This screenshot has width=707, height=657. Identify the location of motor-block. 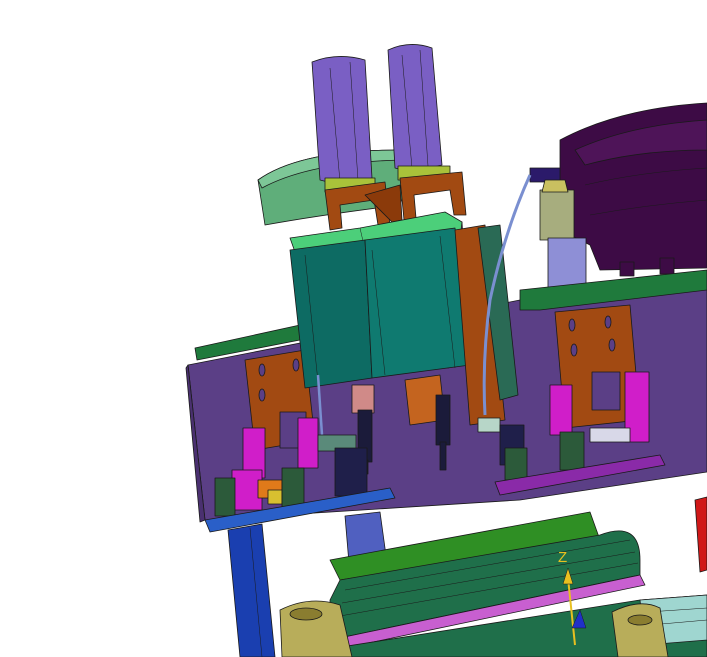
(380, 308).